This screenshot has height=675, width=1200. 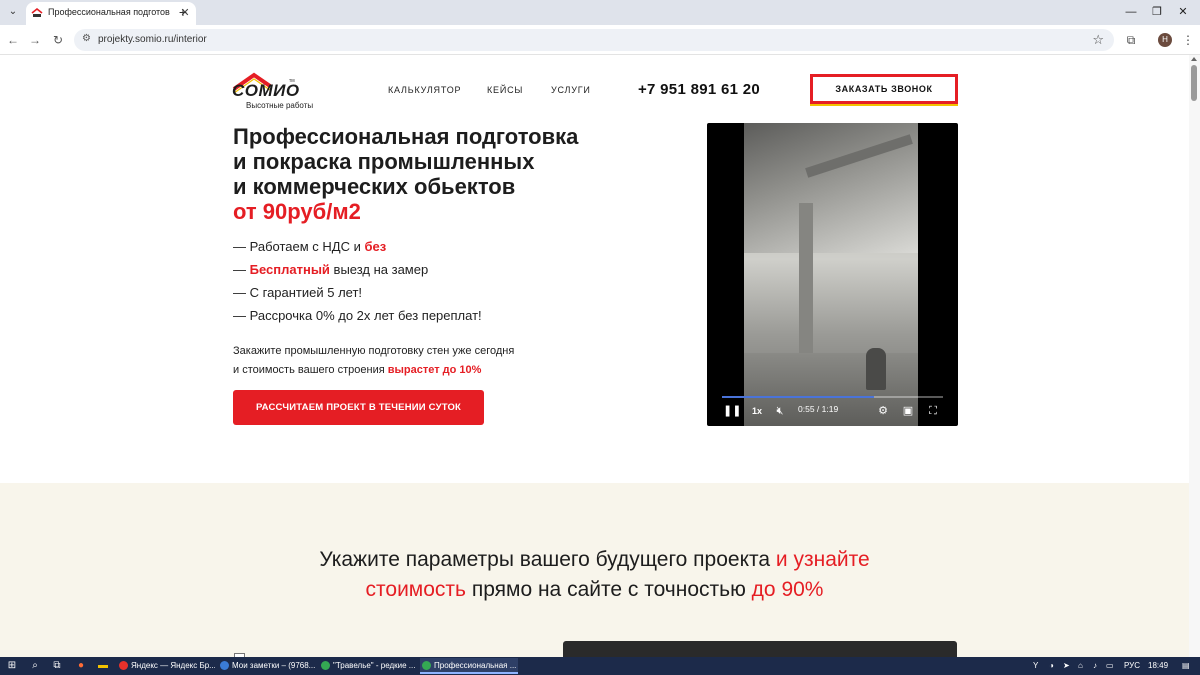 What do you see at coordinates (13, 40) in the screenshot?
I see `back-icon: ←` at bounding box center [13, 40].